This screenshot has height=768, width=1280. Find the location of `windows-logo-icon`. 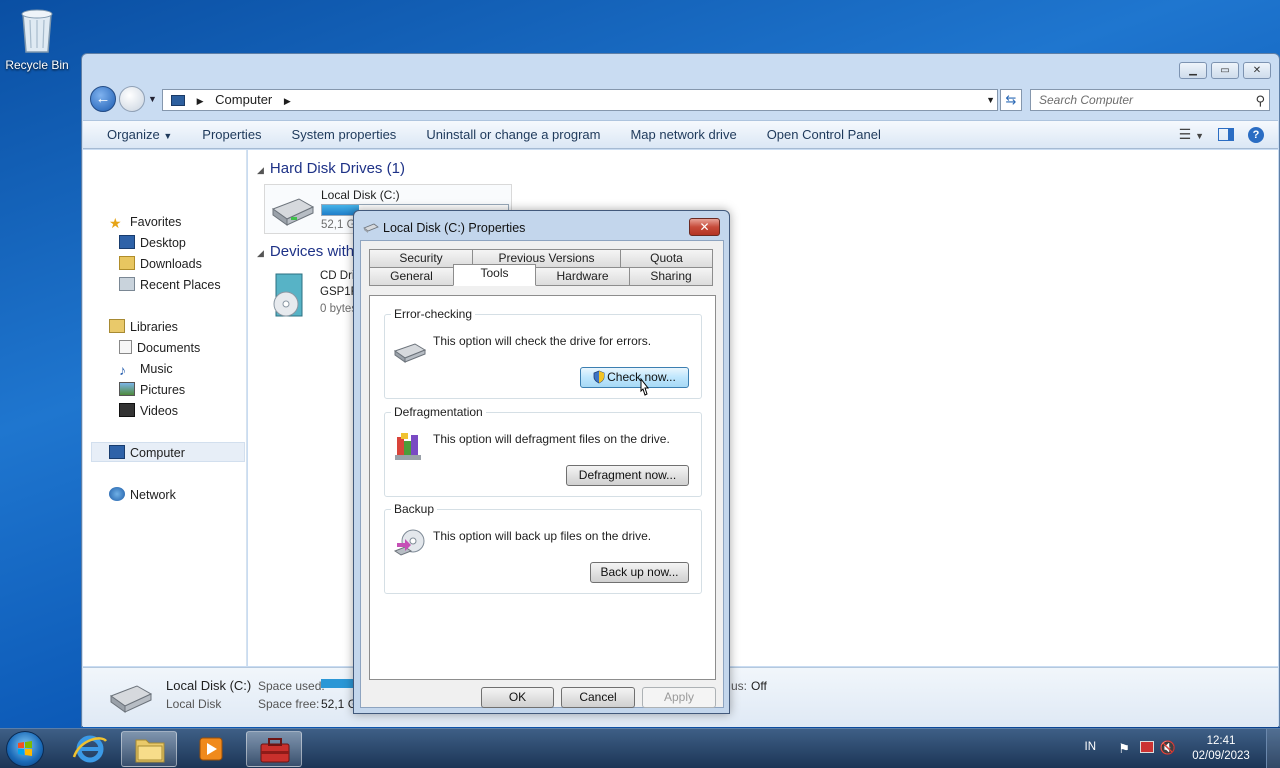

windows-logo-icon is located at coordinates (25, 748).